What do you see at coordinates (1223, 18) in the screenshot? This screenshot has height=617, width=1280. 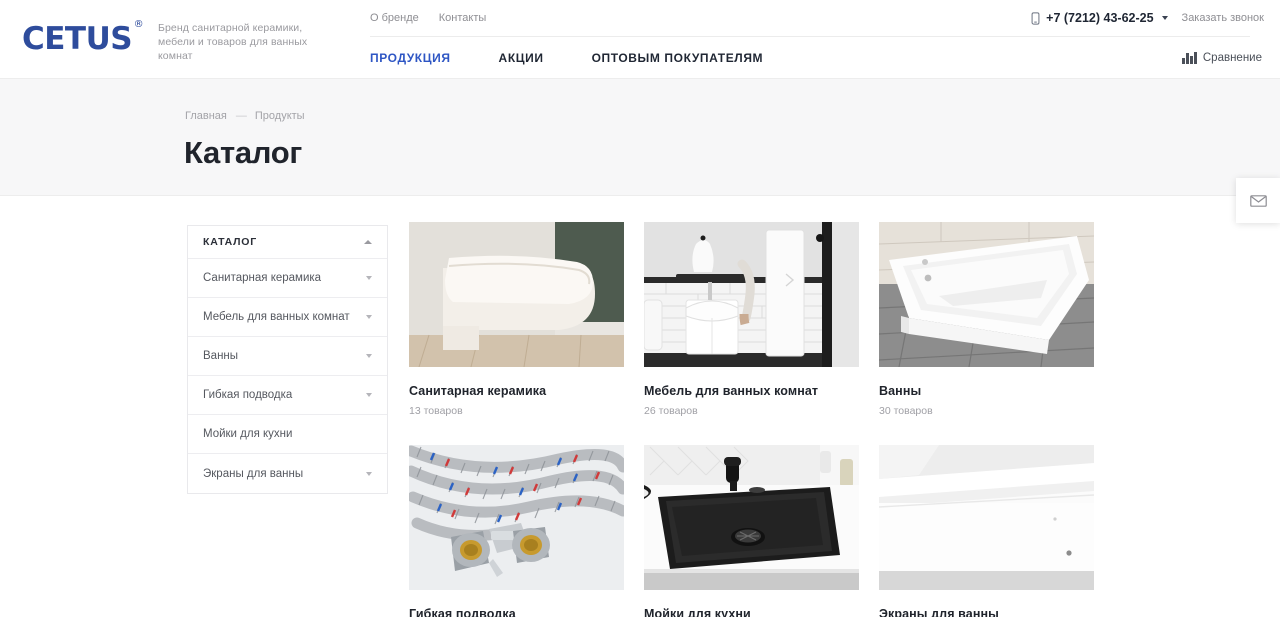 I see `callback-link: Заказать звонок` at bounding box center [1223, 18].